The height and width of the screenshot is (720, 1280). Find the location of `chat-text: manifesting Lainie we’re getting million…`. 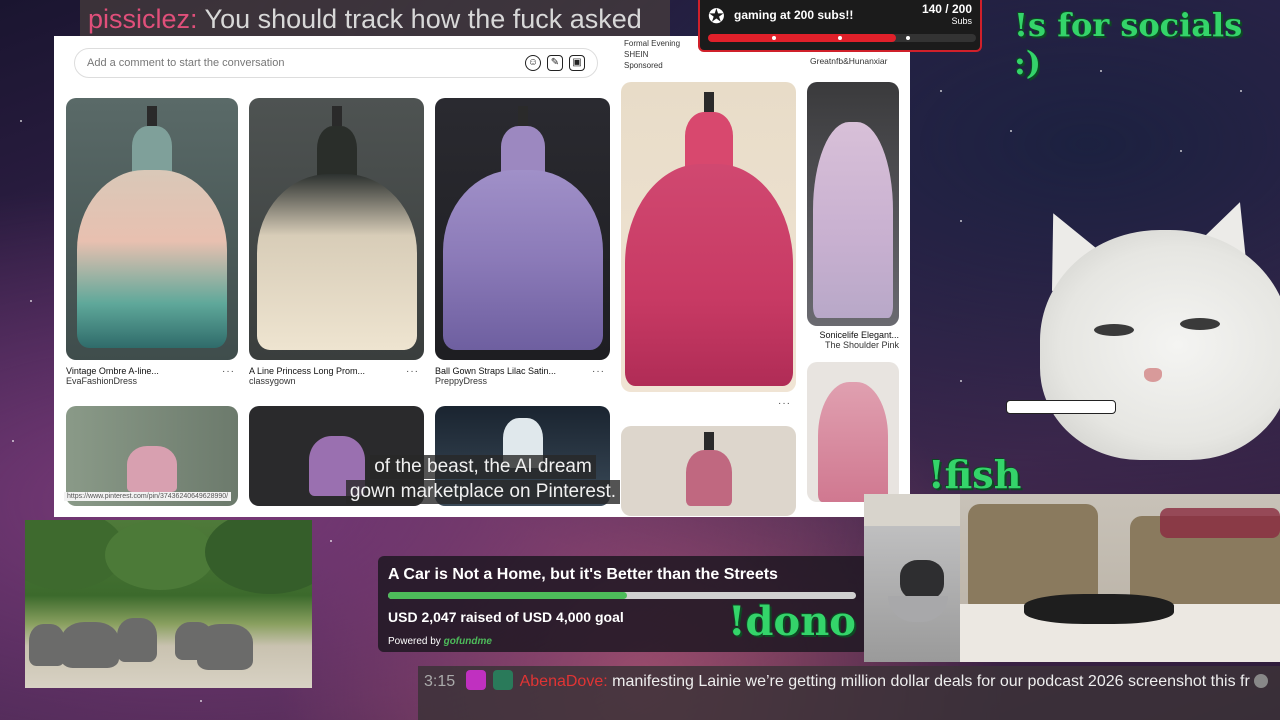

chat-text: manifesting Lainie we’re getting million… is located at coordinates (928, 681).